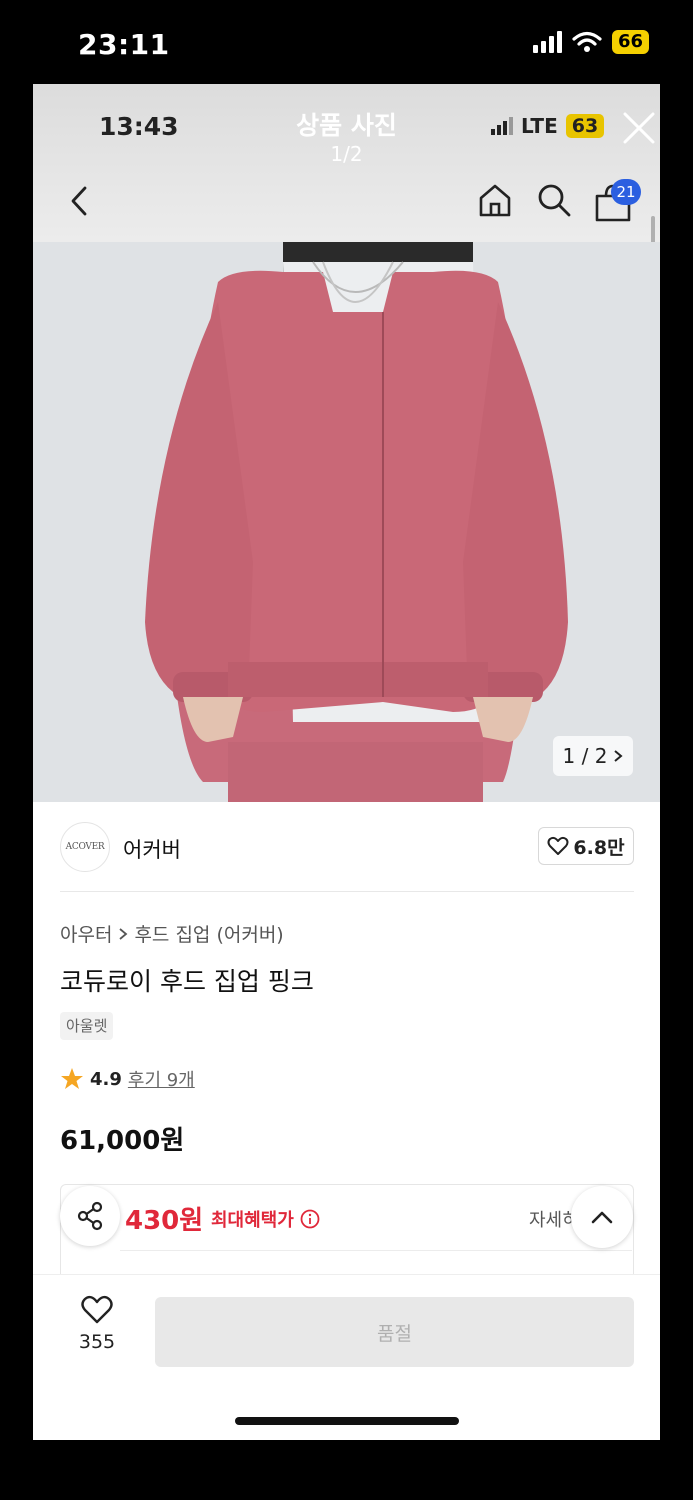  I want to click on share-button, so click(90, 1216).